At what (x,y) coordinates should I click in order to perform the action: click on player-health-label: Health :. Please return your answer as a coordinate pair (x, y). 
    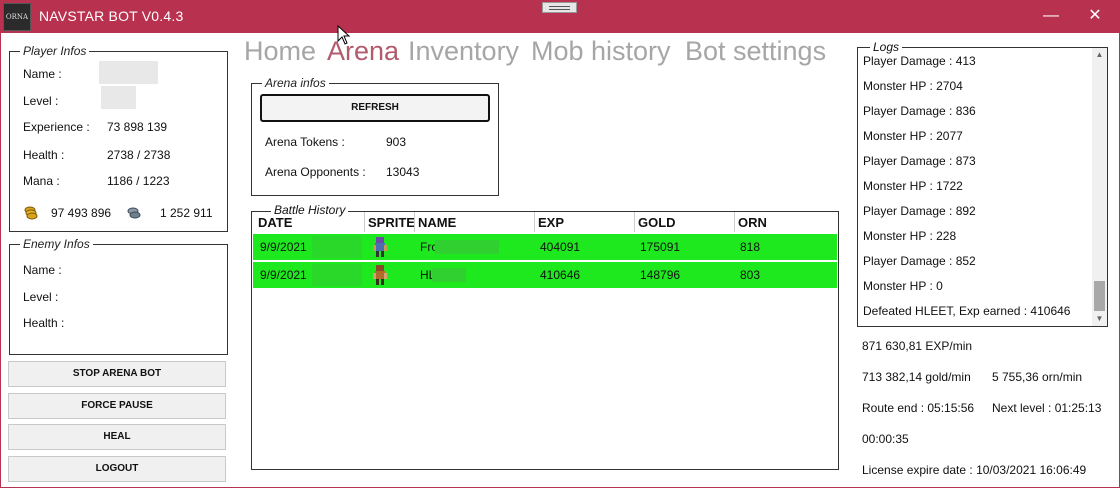
    Looking at the image, I should click on (44, 155).